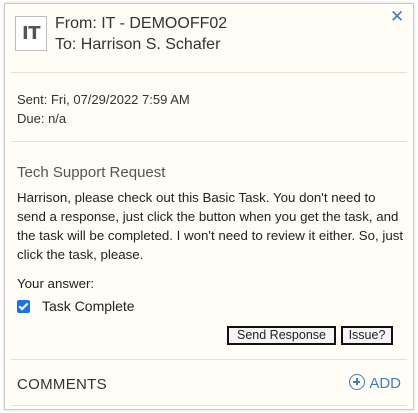 The height and width of the screenshot is (413, 418). Describe the element at coordinates (42, 118) in the screenshot. I see `due-date: Due: n/a` at that location.